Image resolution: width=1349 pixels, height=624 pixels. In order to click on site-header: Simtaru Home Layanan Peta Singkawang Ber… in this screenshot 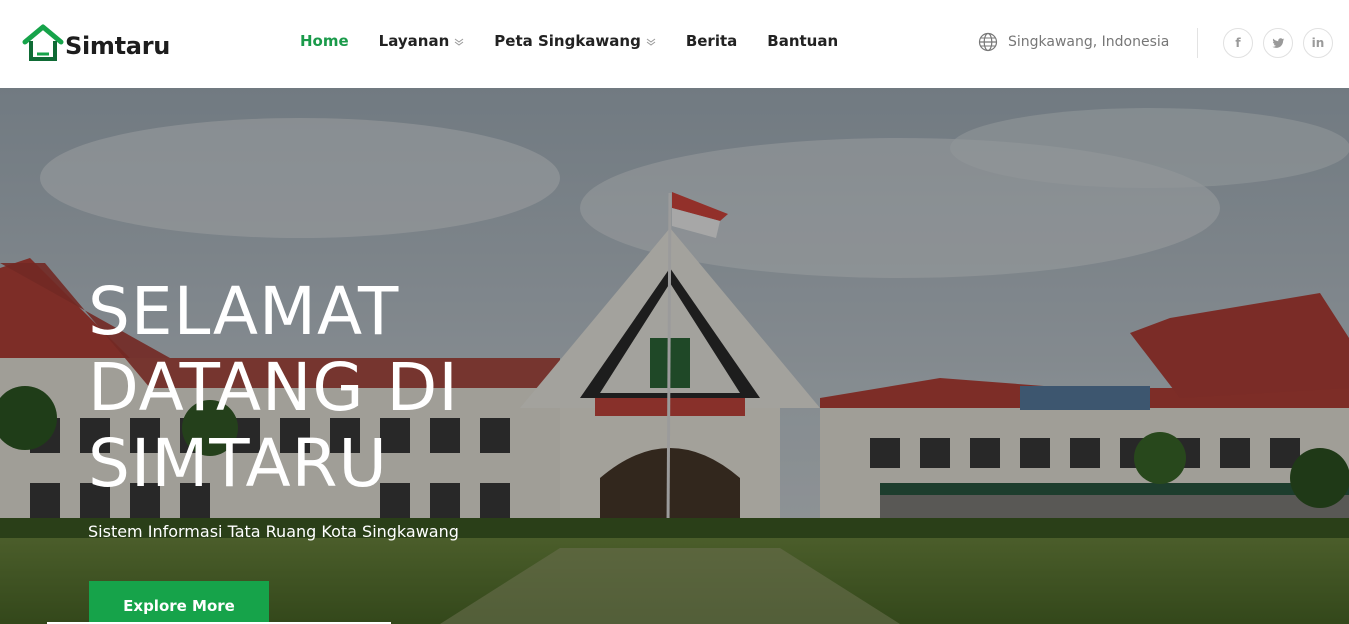, I will do `click(674, 44)`.